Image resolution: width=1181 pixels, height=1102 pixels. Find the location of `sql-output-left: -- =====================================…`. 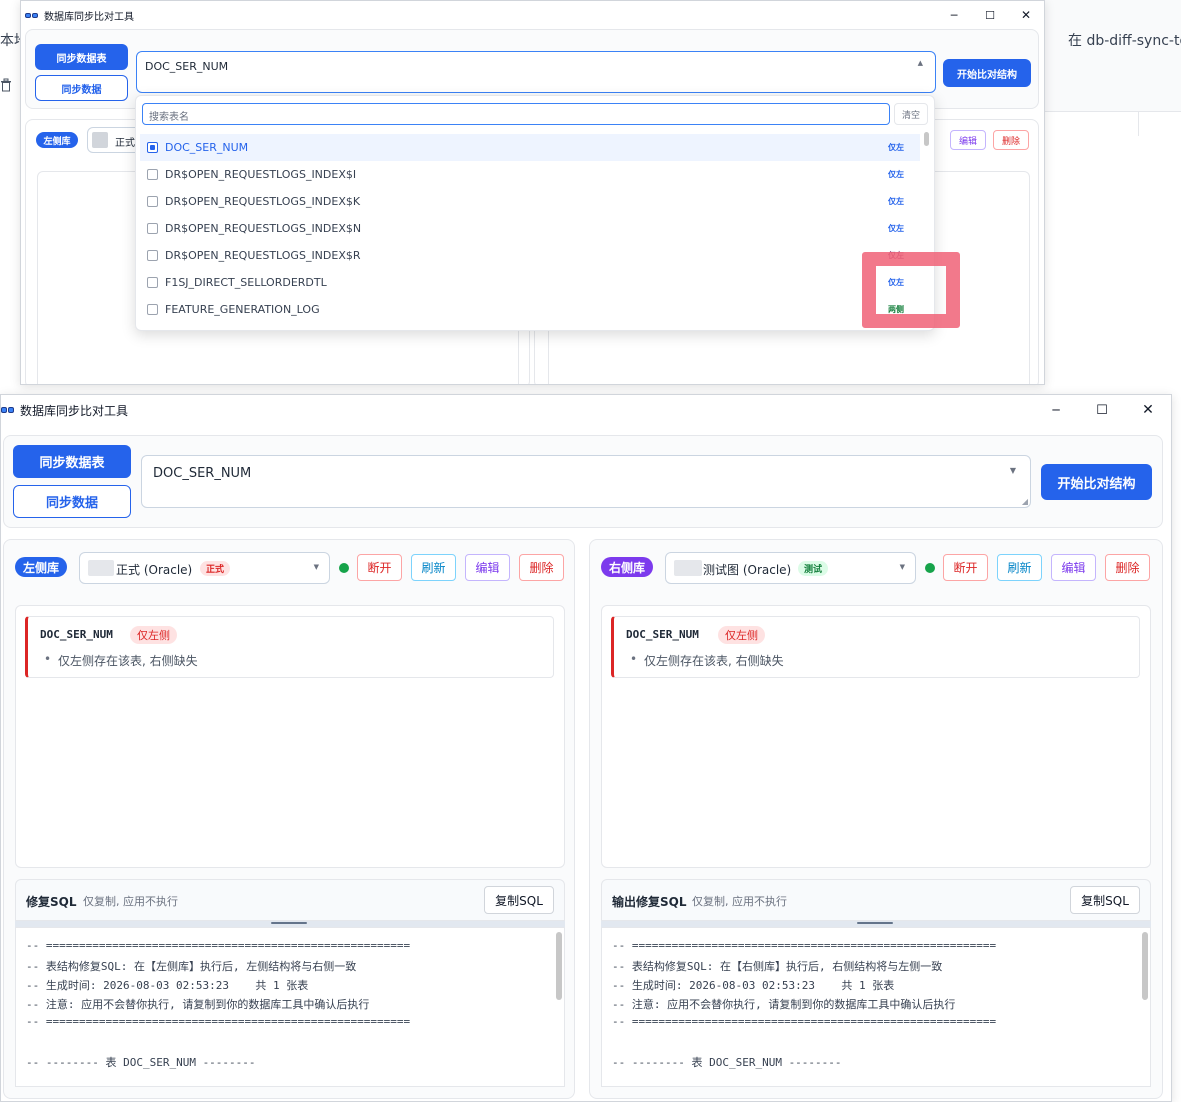

sql-output-left: -- =====================================… is located at coordinates (290, 1007).